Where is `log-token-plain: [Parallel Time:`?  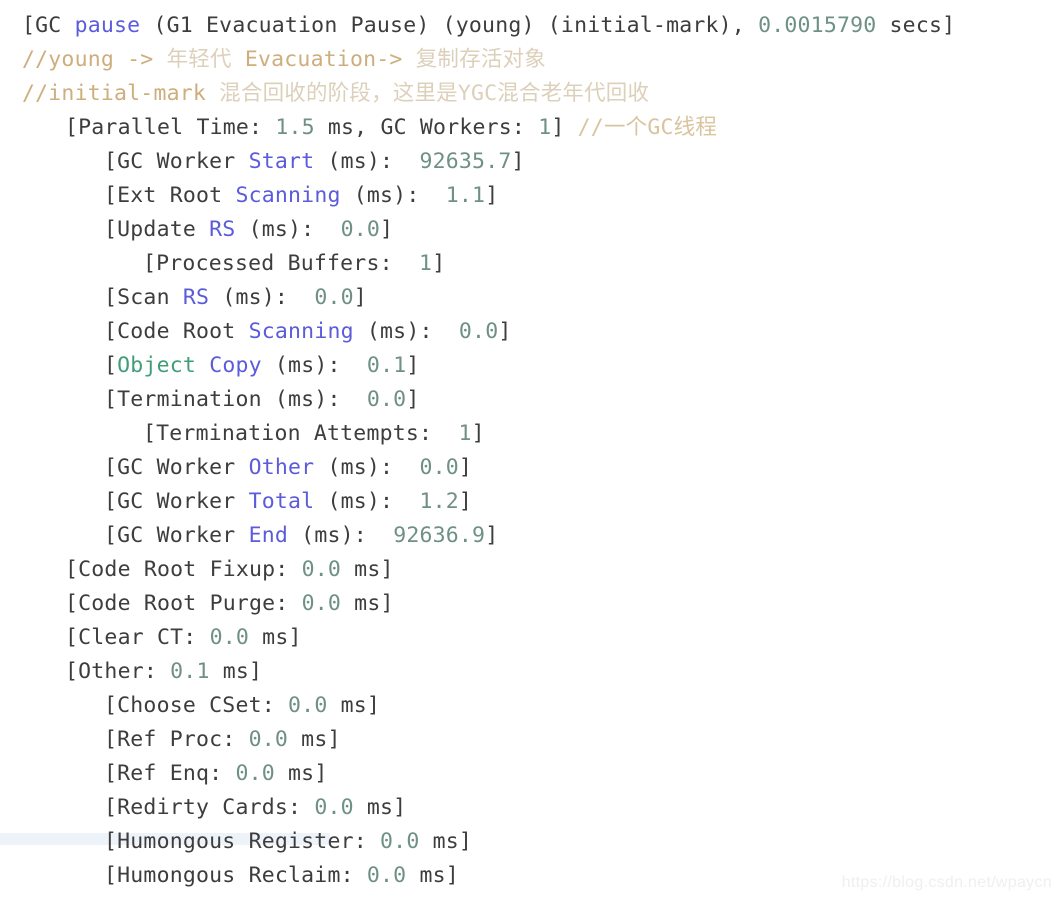
log-token-plain: [Parallel Time: is located at coordinates (170, 127).